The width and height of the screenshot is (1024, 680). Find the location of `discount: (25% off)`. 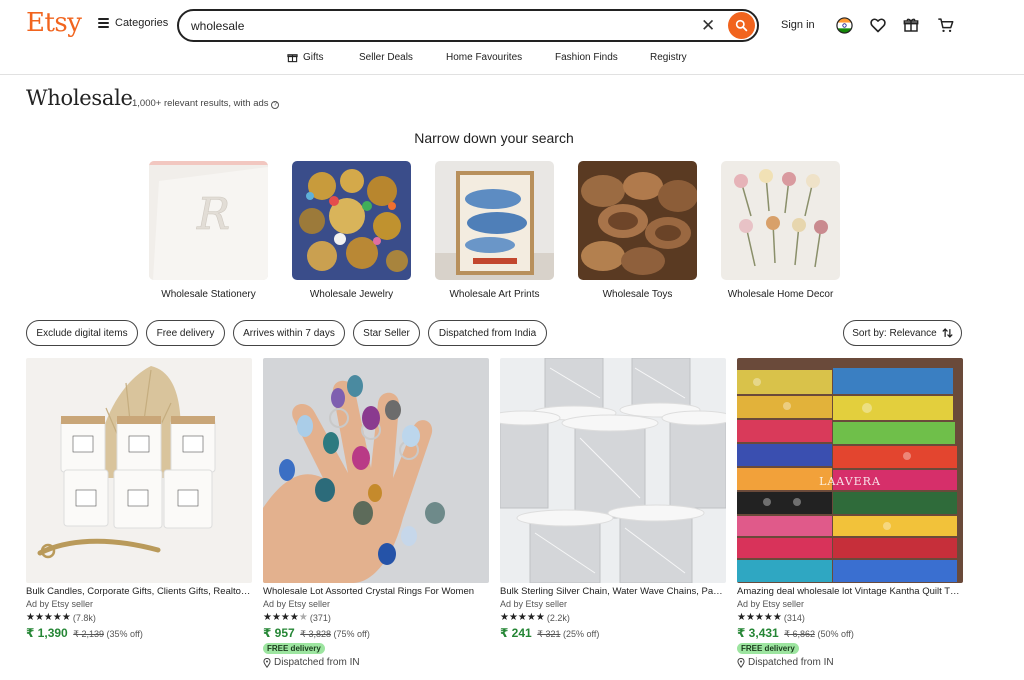

discount: (25% off) is located at coordinates (581, 634).